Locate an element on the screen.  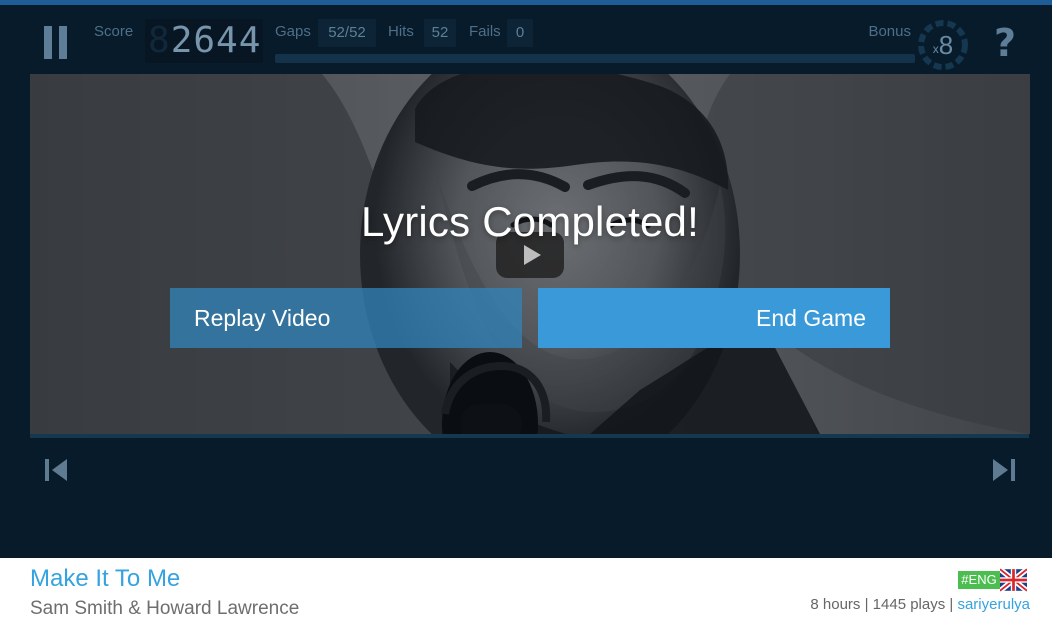
song-plays: 1445 plays is located at coordinates (909, 604).